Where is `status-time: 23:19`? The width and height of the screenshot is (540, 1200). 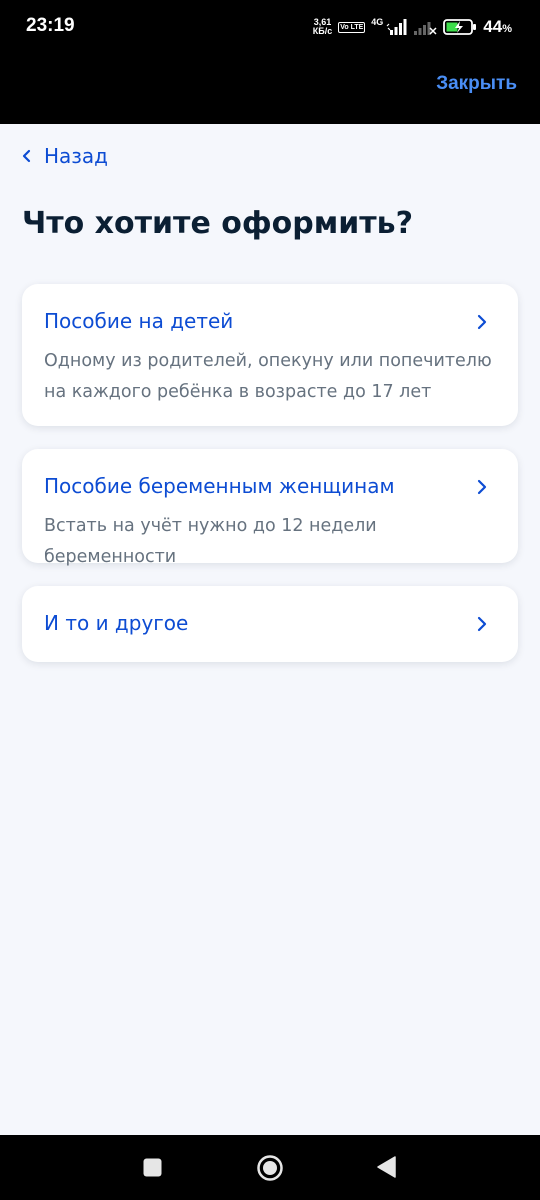 status-time: 23:19 is located at coordinates (50, 25).